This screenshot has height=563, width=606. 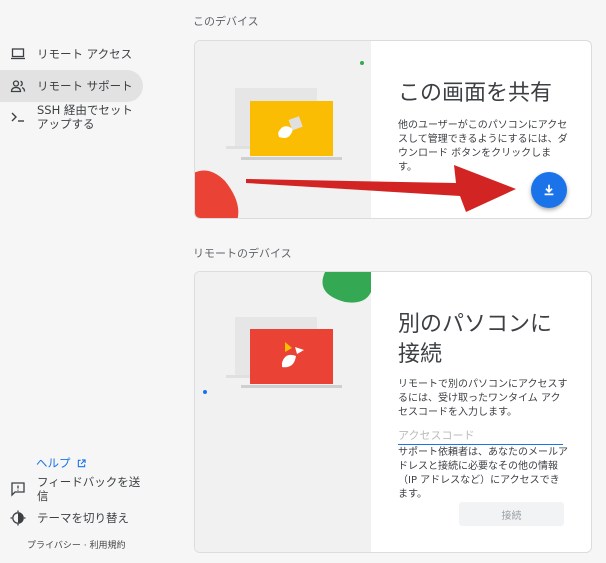 What do you see at coordinates (420, 354) in the screenshot?
I see `connect-title-line2: 接続` at bounding box center [420, 354].